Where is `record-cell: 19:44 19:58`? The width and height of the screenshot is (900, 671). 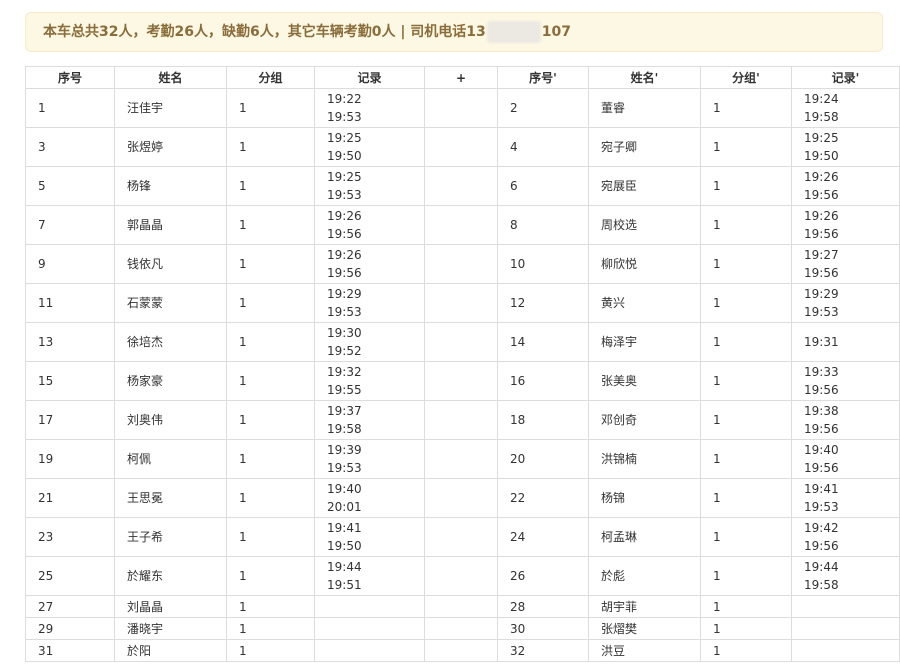 record-cell: 19:44 19:58 is located at coordinates (845, 576).